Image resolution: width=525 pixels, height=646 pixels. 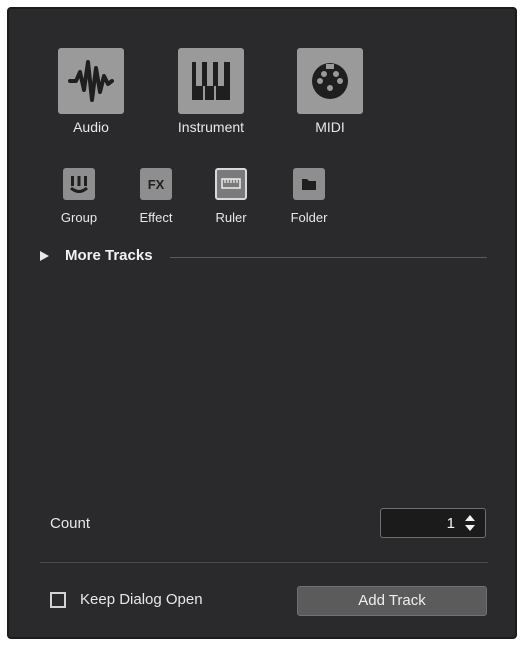 I want to click on audio-track-button, so click(x=91, y=81).